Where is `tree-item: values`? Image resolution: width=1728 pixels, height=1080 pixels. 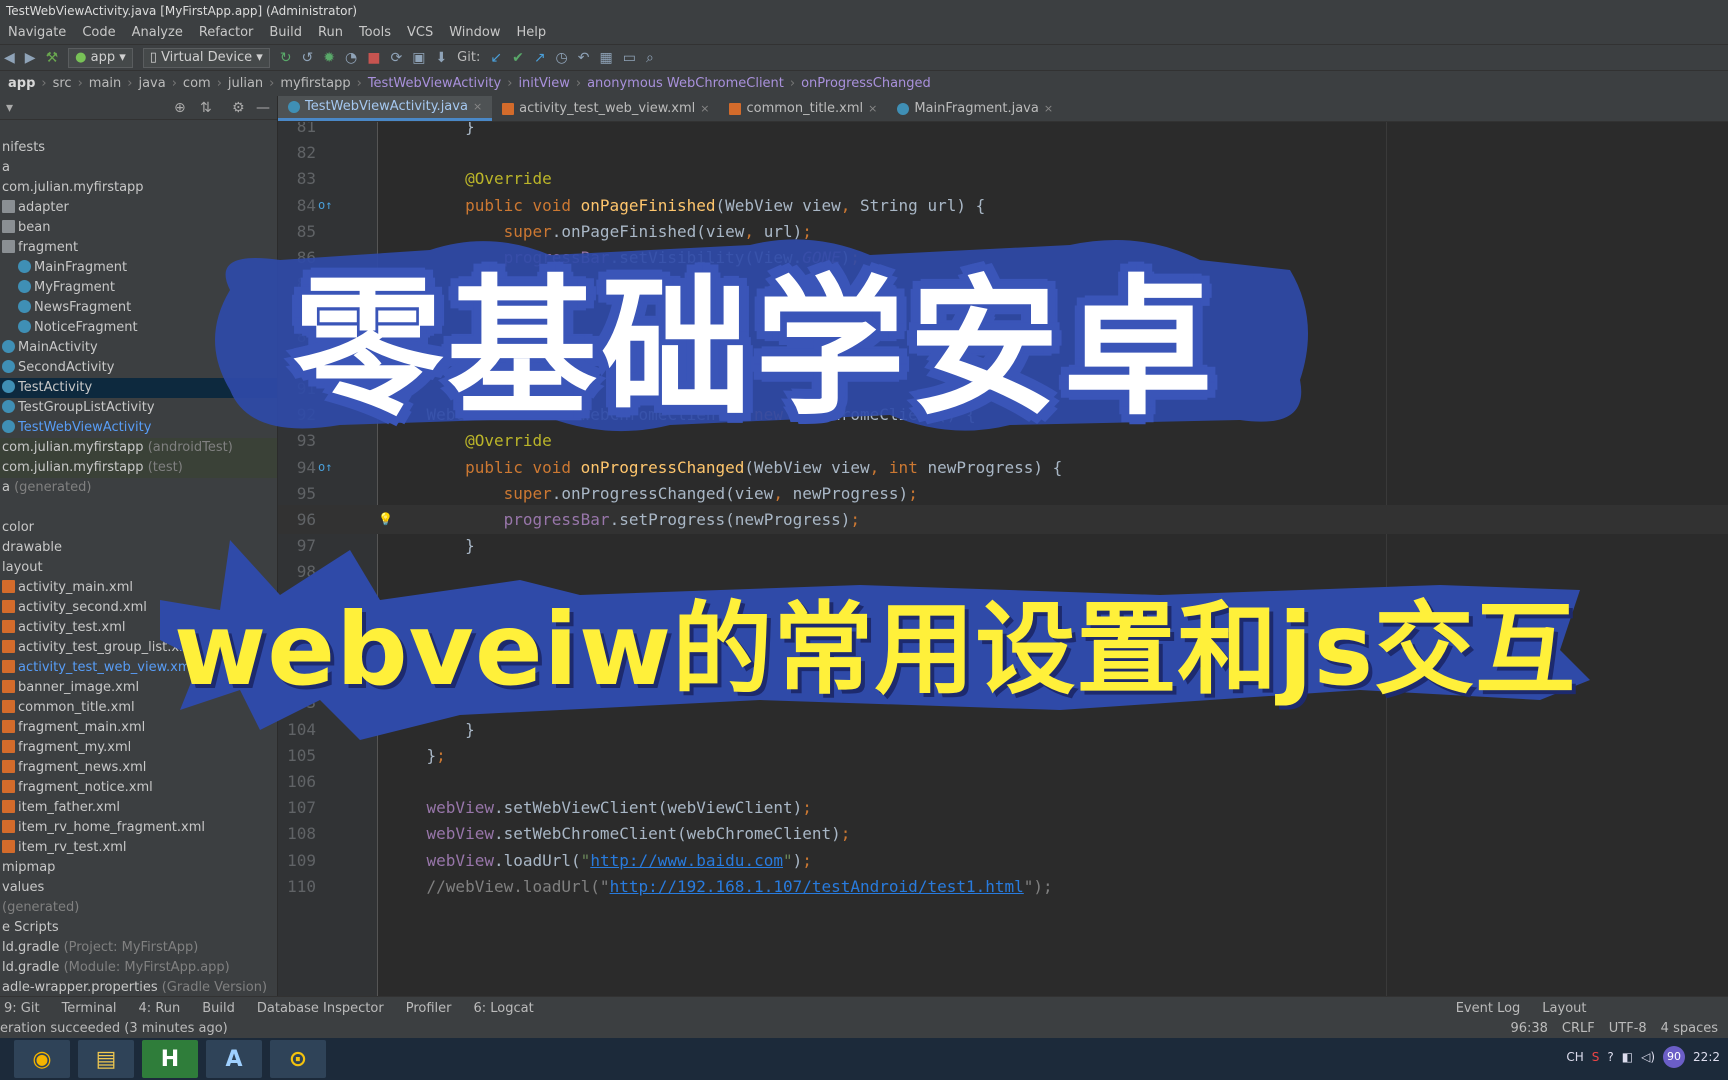 tree-item: values is located at coordinates (138, 888).